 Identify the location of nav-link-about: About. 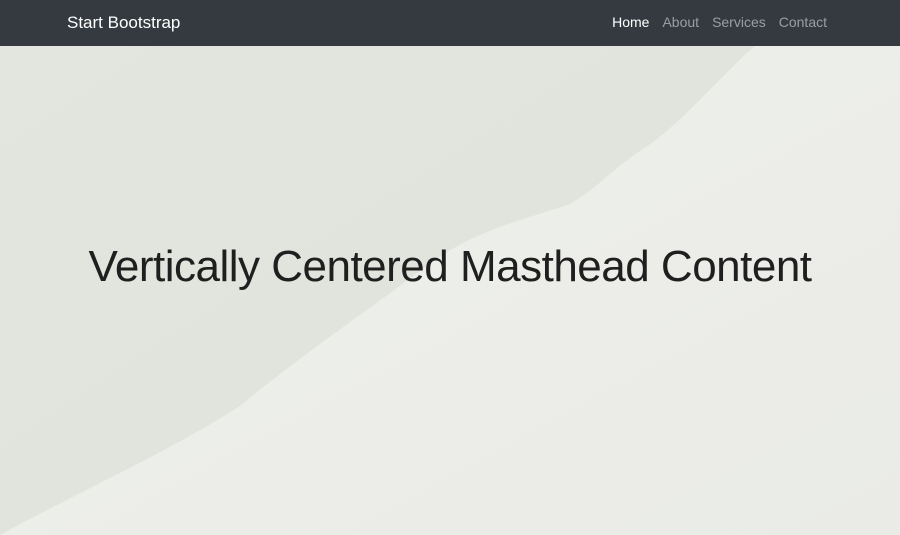
(680, 22).